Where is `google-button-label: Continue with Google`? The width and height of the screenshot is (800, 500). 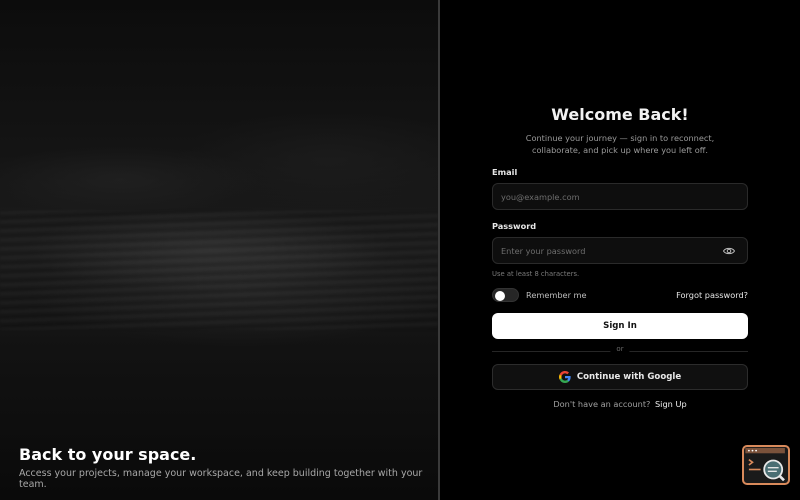 google-button-label: Continue with Google is located at coordinates (629, 377).